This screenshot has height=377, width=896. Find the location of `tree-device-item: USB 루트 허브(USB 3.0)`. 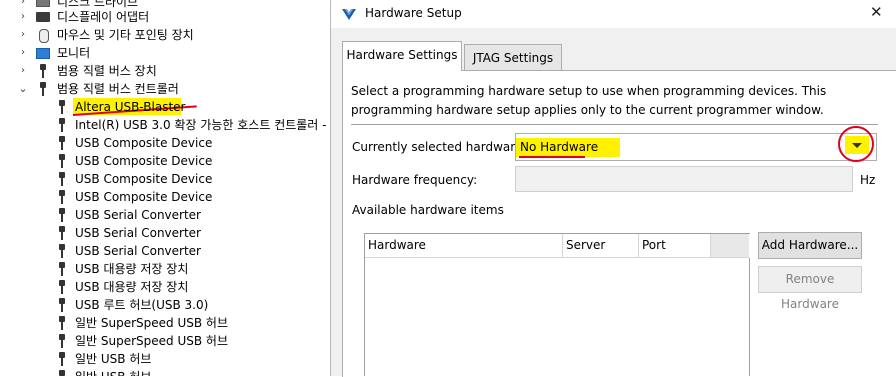

tree-device-item: USB 루트 허브(USB 3.0) is located at coordinates (165, 305).